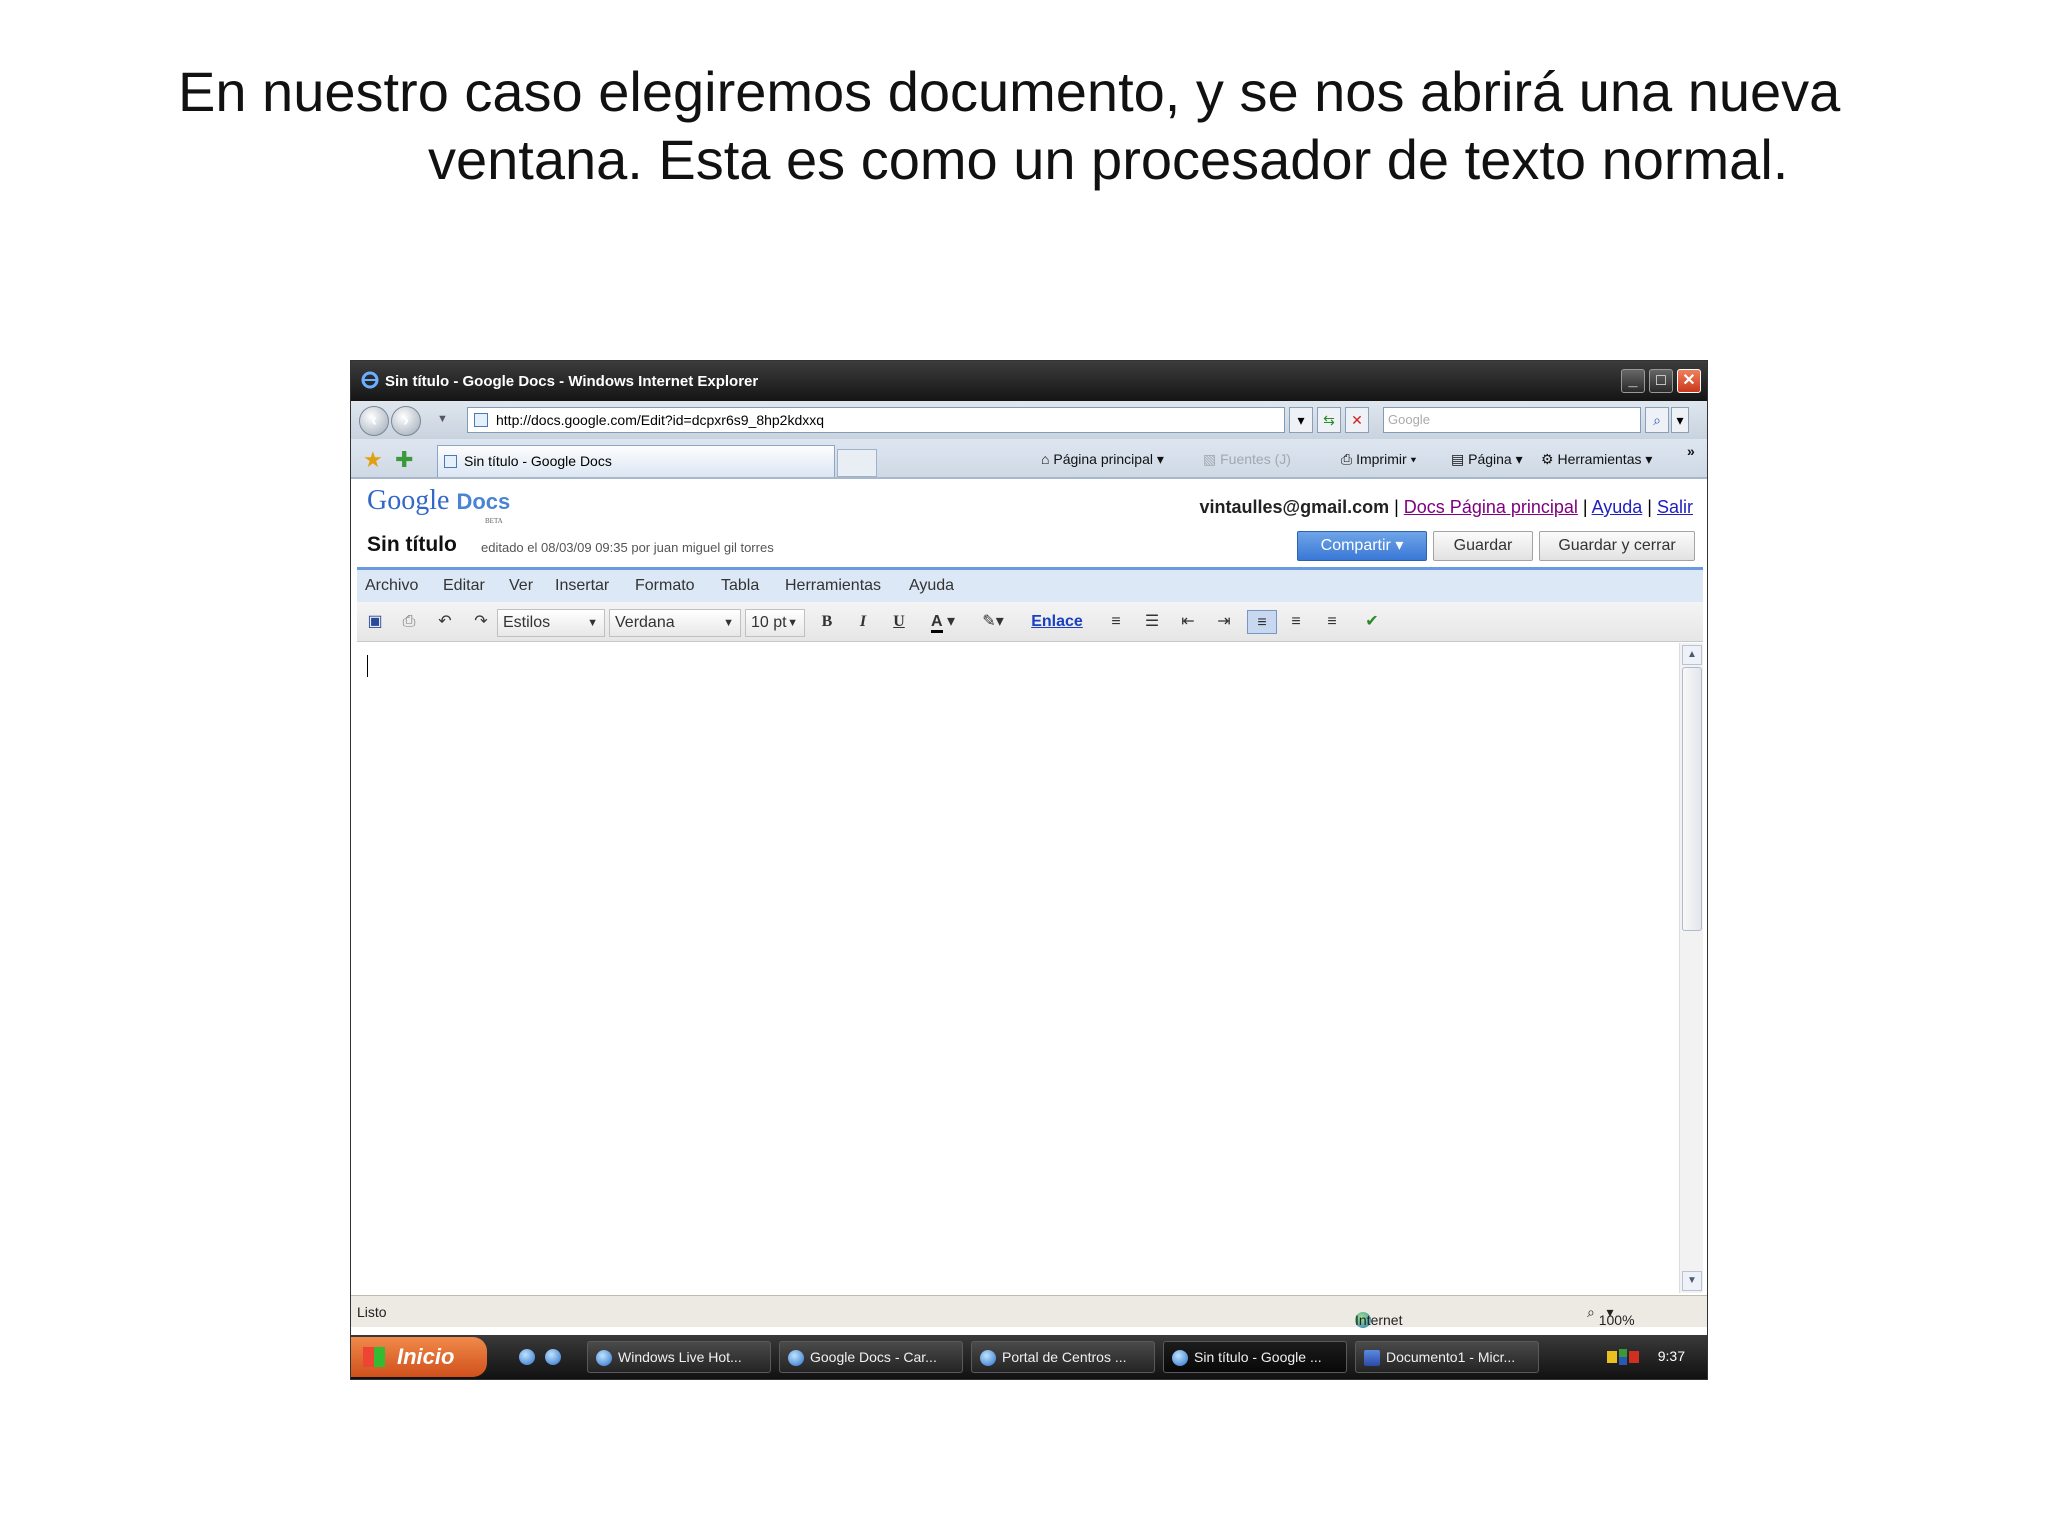  Describe the element at coordinates (1483, 546) in the screenshot. I see `save-button: Guardar` at that location.